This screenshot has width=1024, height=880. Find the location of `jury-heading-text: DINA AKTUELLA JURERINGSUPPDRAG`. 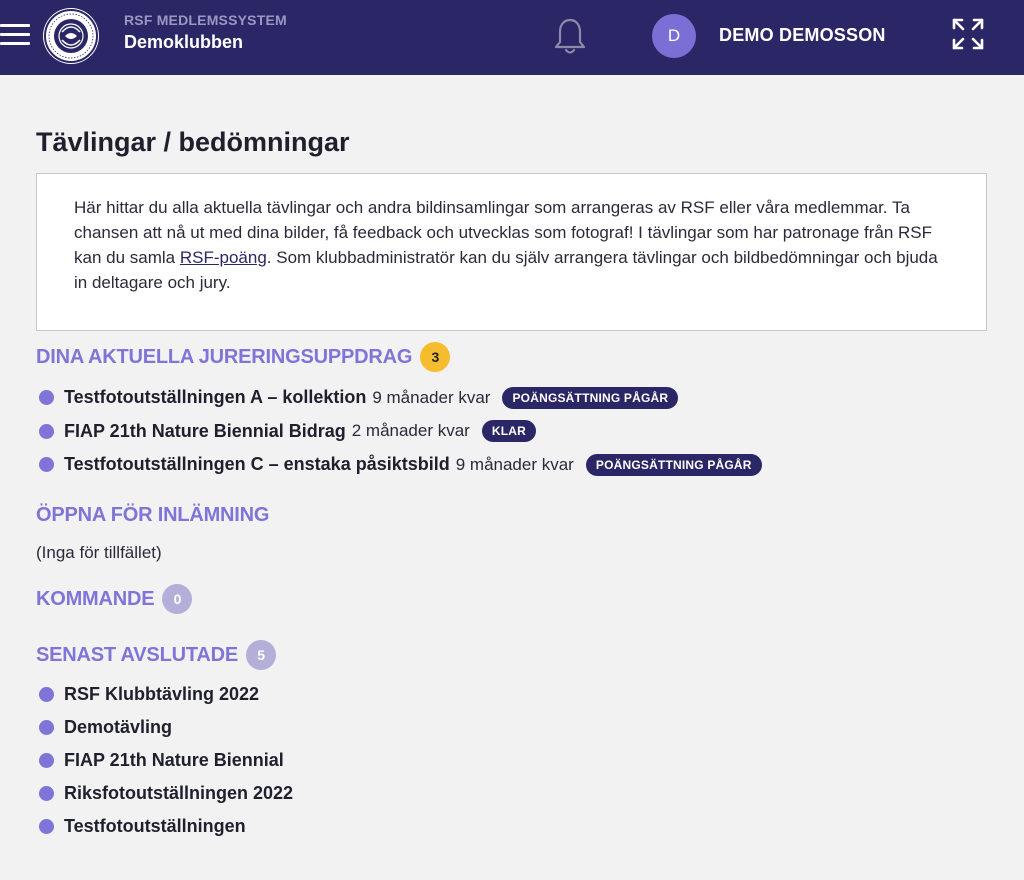

jury-heading-text: DINA AKTUELLA JURERINGSUPPDRAG is located at coordinates (224, 356).